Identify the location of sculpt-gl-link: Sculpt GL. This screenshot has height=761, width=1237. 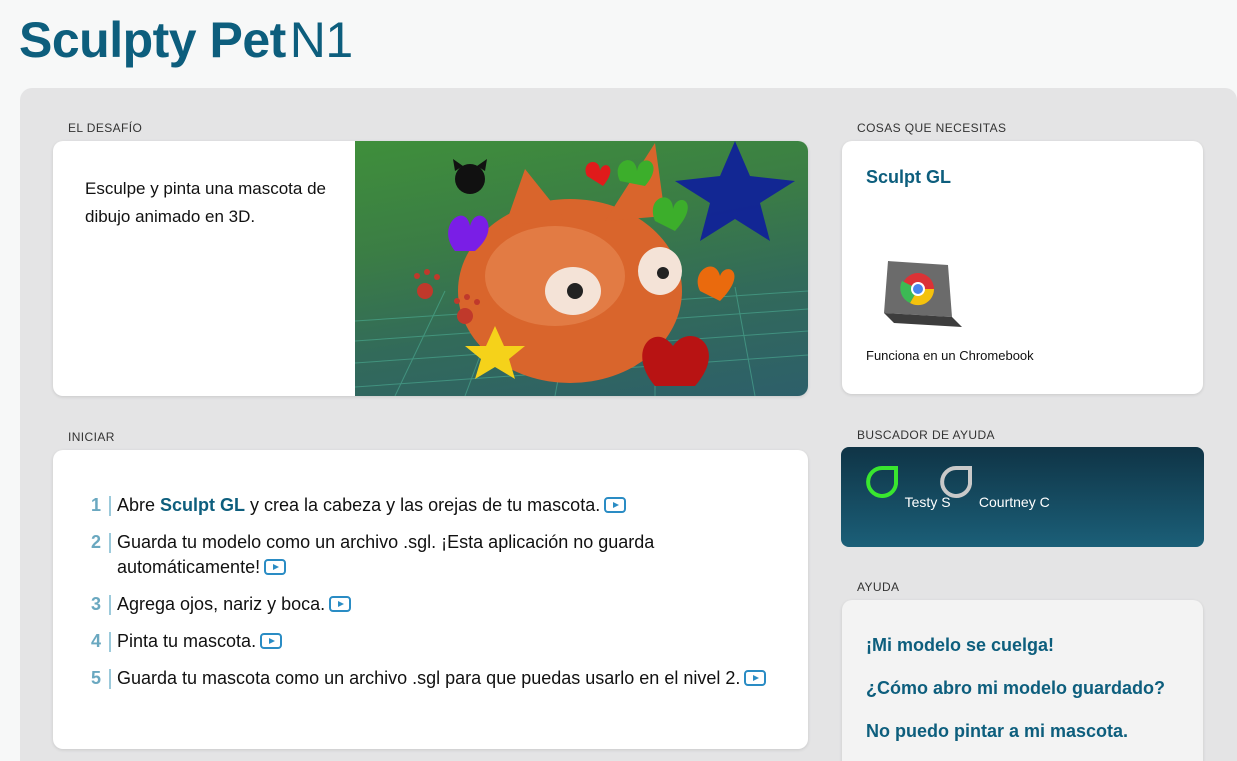
(908, 177).